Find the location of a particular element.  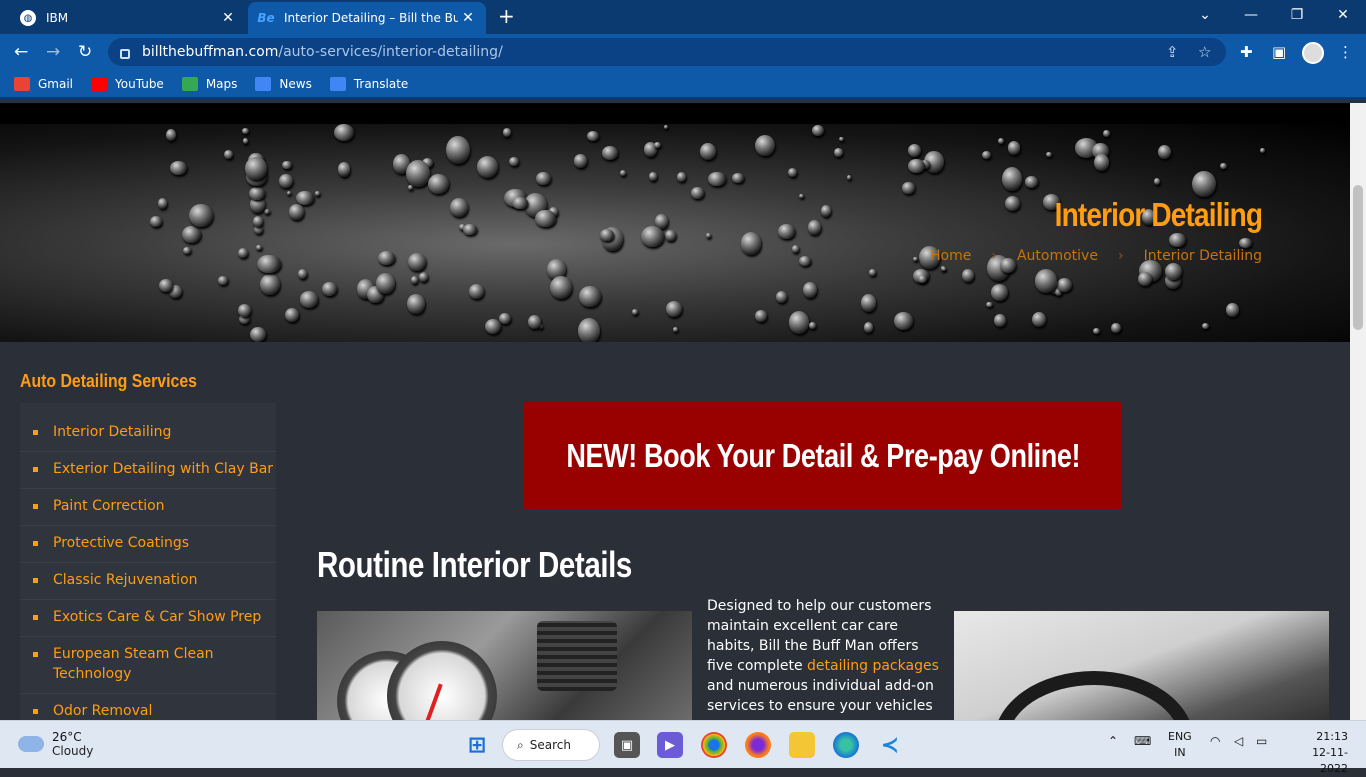

breadcrumb-automotive: Automotive is located at coordinates (1057, 256).